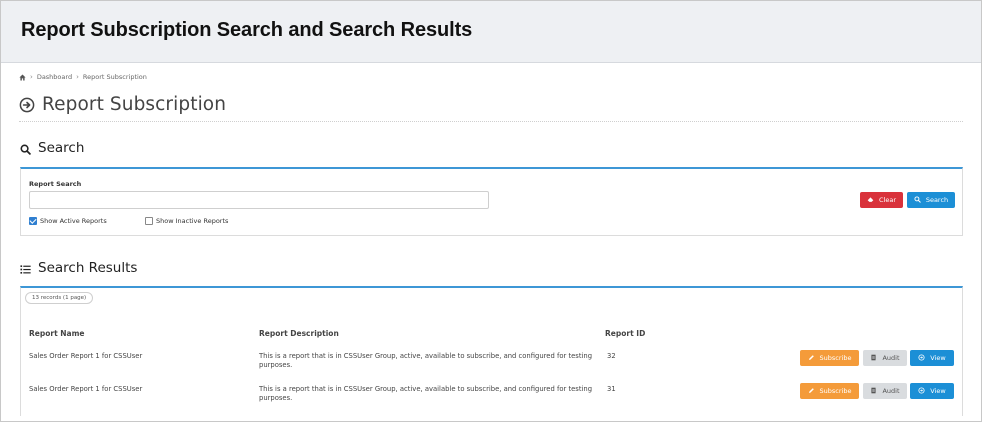  Describe the element at coordinates (33, 221) in the screenshot. I see `checkbox-checked-icon` at that location.